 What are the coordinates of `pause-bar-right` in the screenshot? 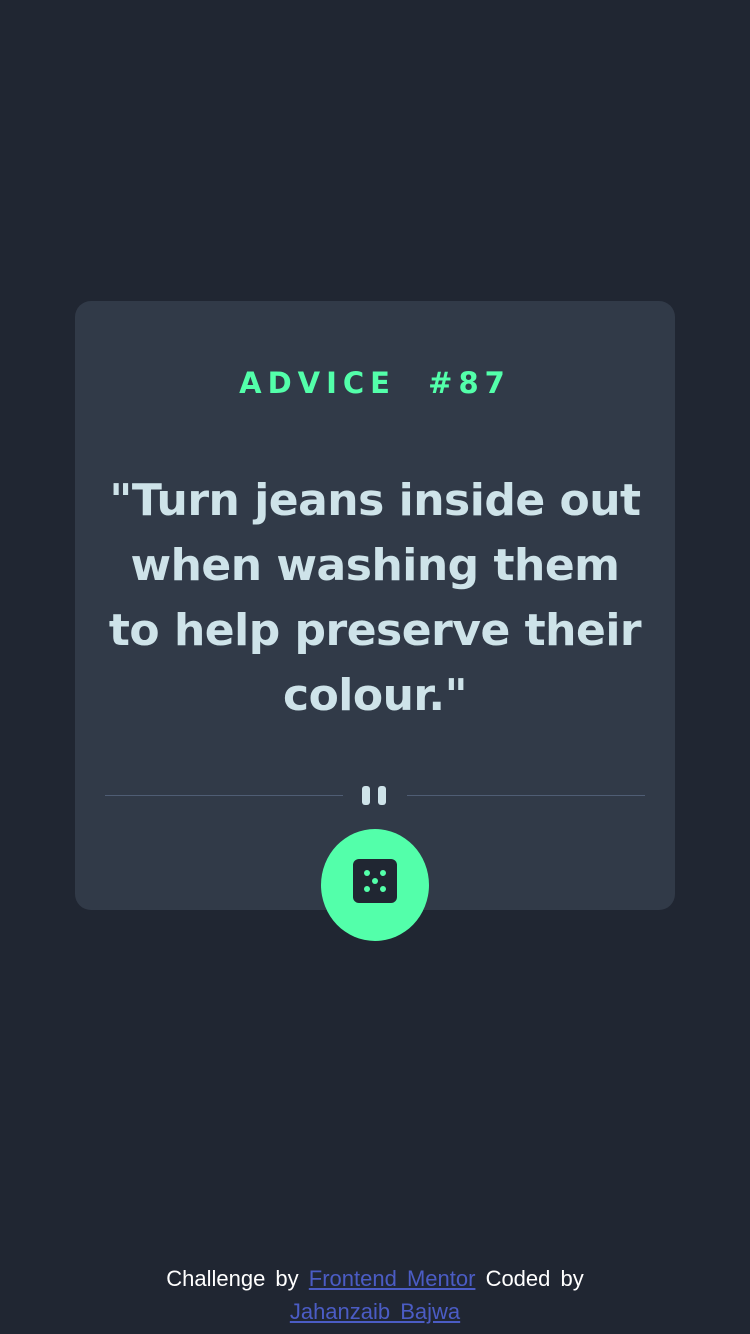 It's located at (382, 795).